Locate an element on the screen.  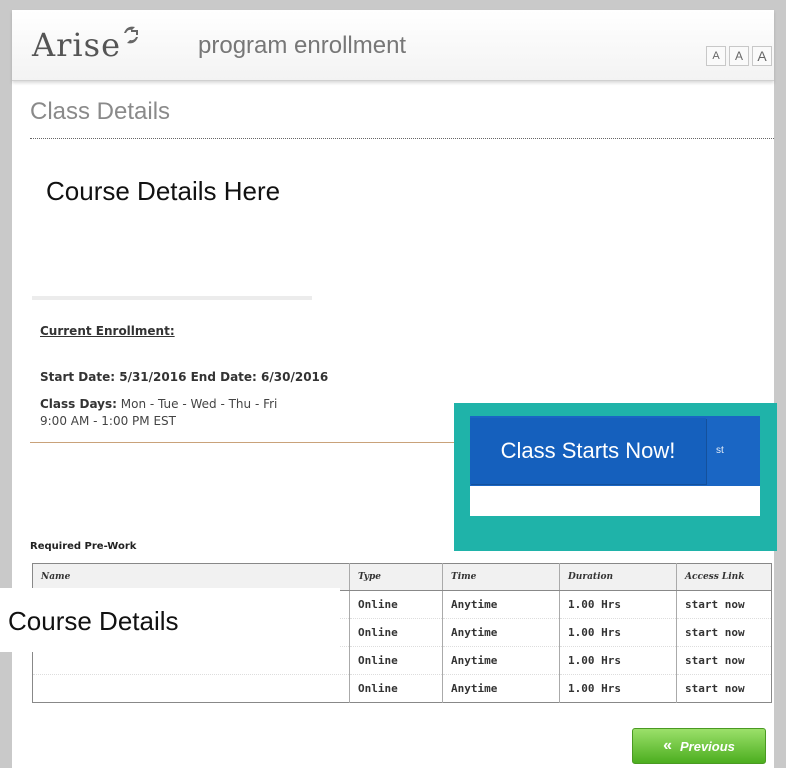
arise-swirl-icon is located at coordinates (131, 35).